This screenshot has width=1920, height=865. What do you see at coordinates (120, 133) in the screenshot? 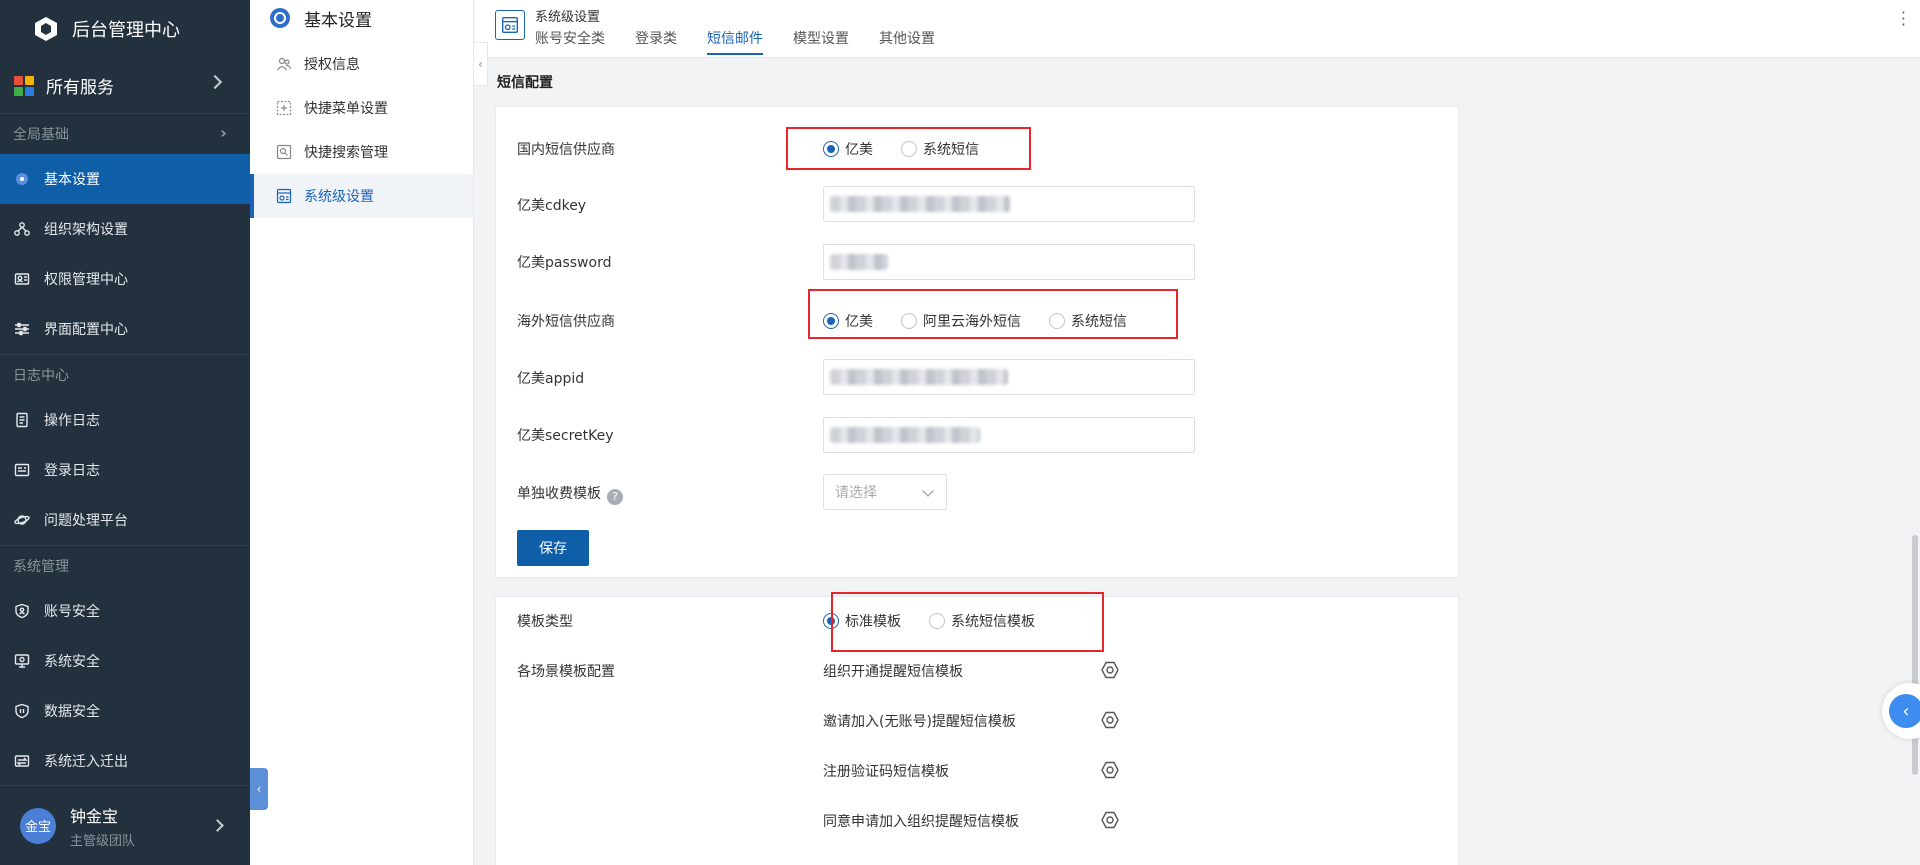
I see `group-title-global: 全局基础 ››` at bounding box center [120, 133].